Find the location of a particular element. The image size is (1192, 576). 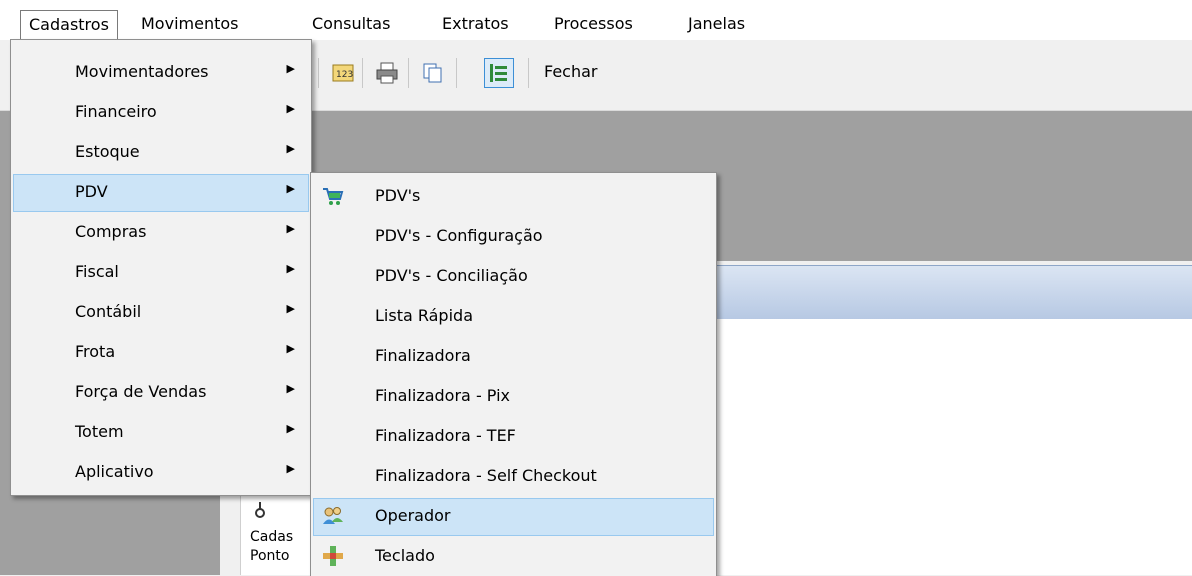

list-view-icon is located at coordinates (499, 73).